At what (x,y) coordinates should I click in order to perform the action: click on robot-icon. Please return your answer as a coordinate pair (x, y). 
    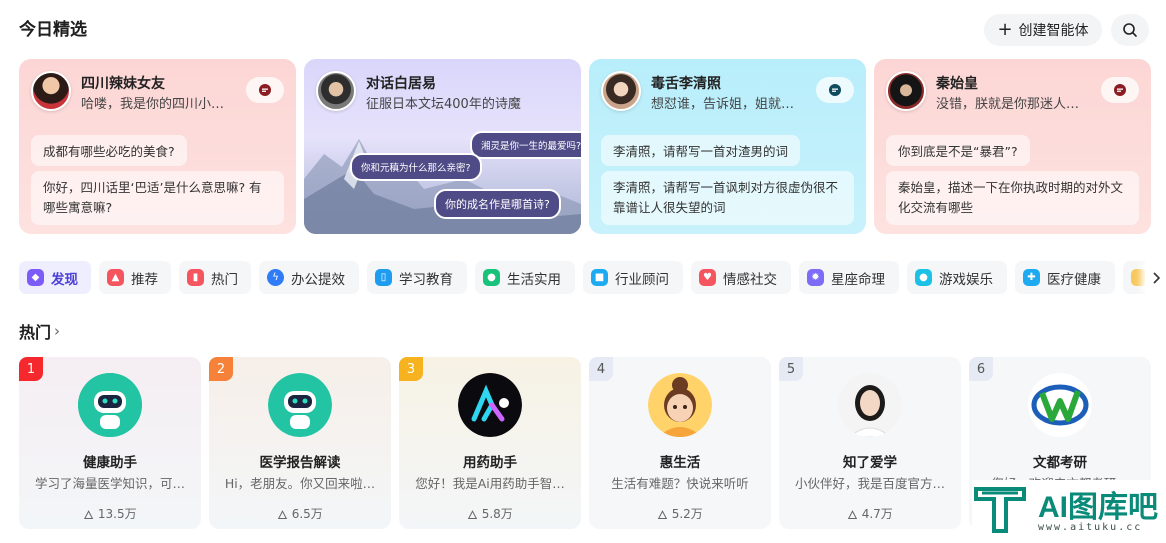
    Looking at the image, I should click on (300, 405).